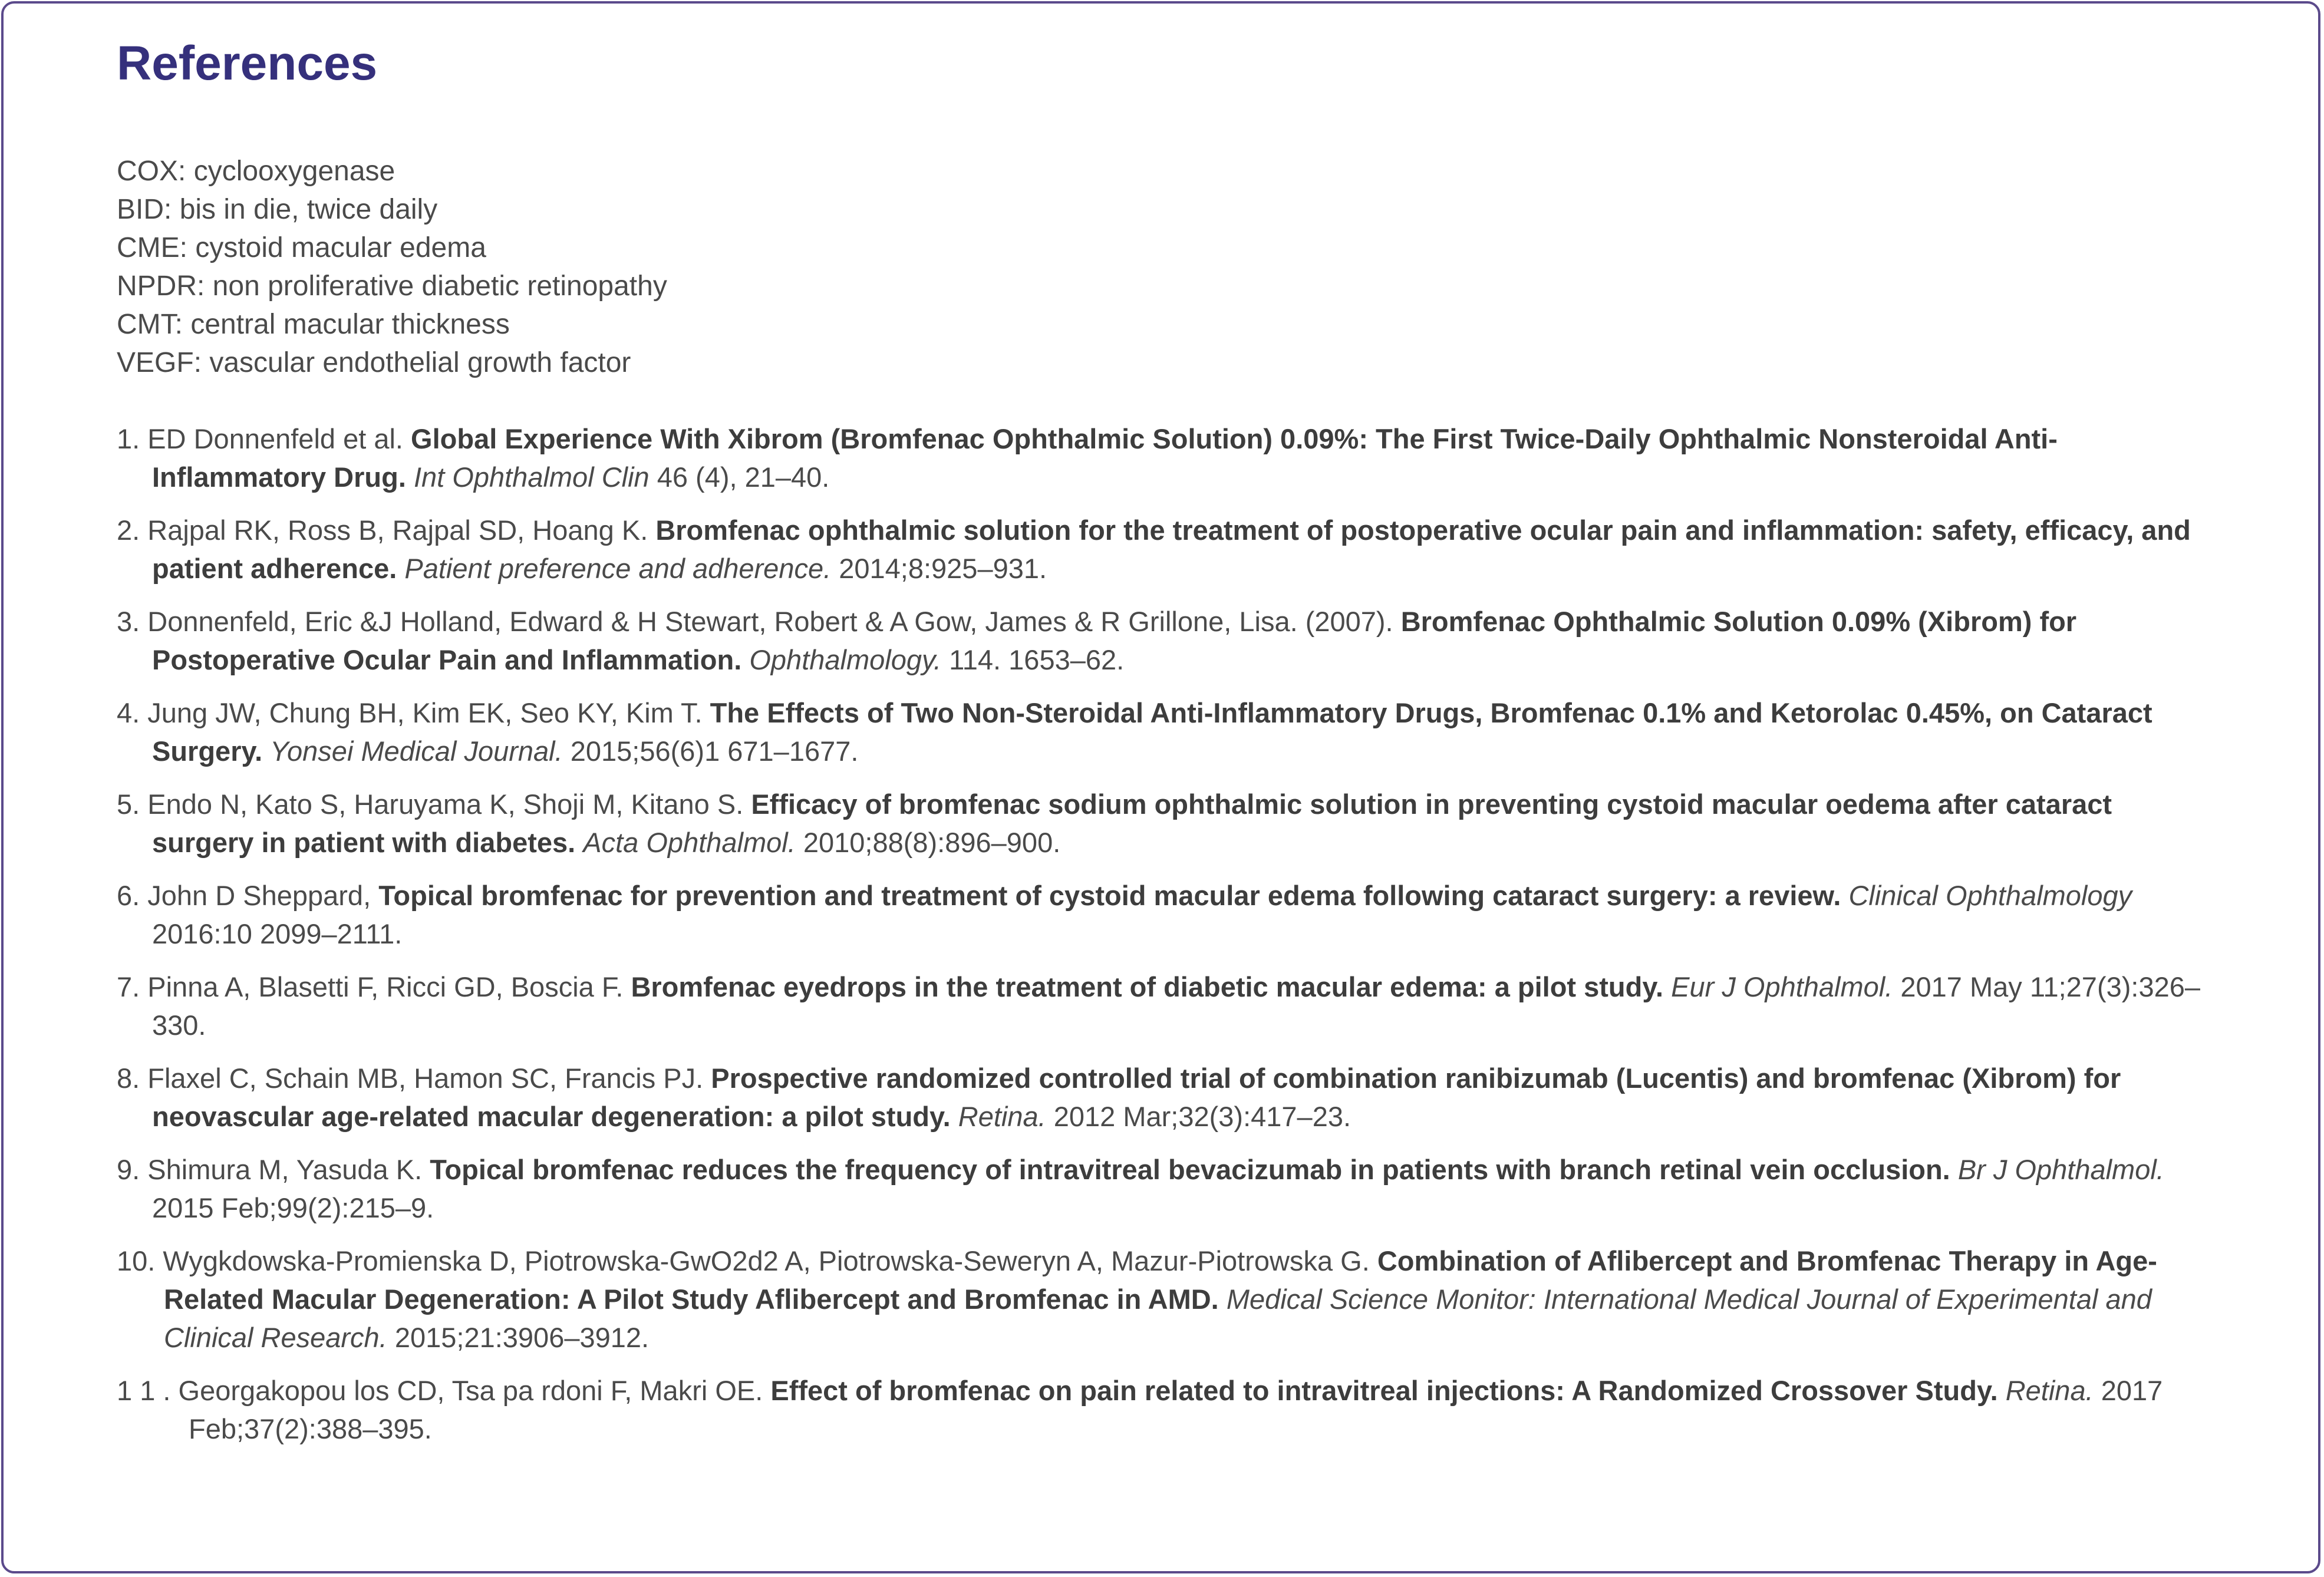  I want to click on reference-journal: Int Ophthalmol Clin, so click(531, 477).